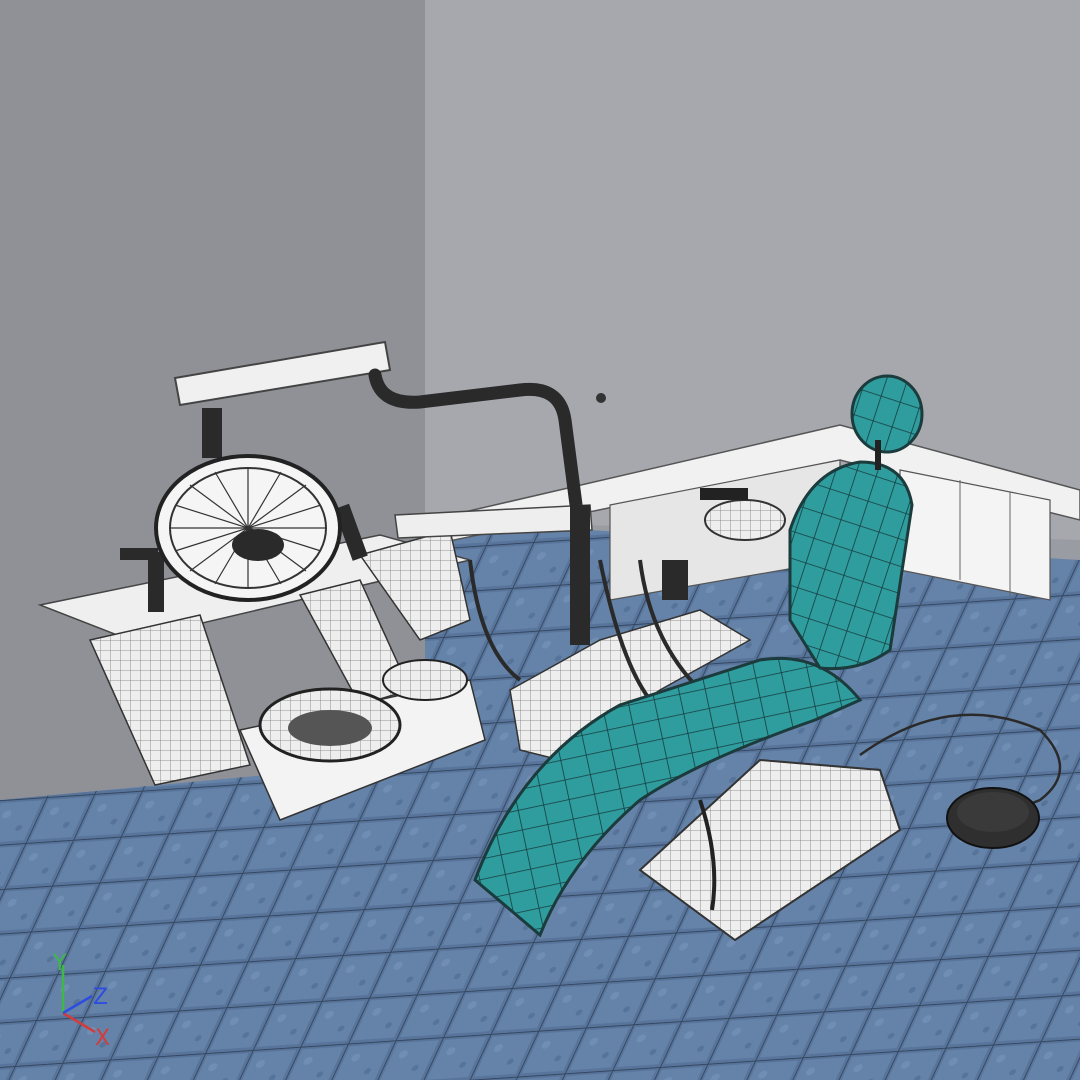 The width and height of the screenshot is (1080, 1080). Describe the element at coordinates (59, 963) in the screenshot. I see `axis-y-label: Y` at that location.